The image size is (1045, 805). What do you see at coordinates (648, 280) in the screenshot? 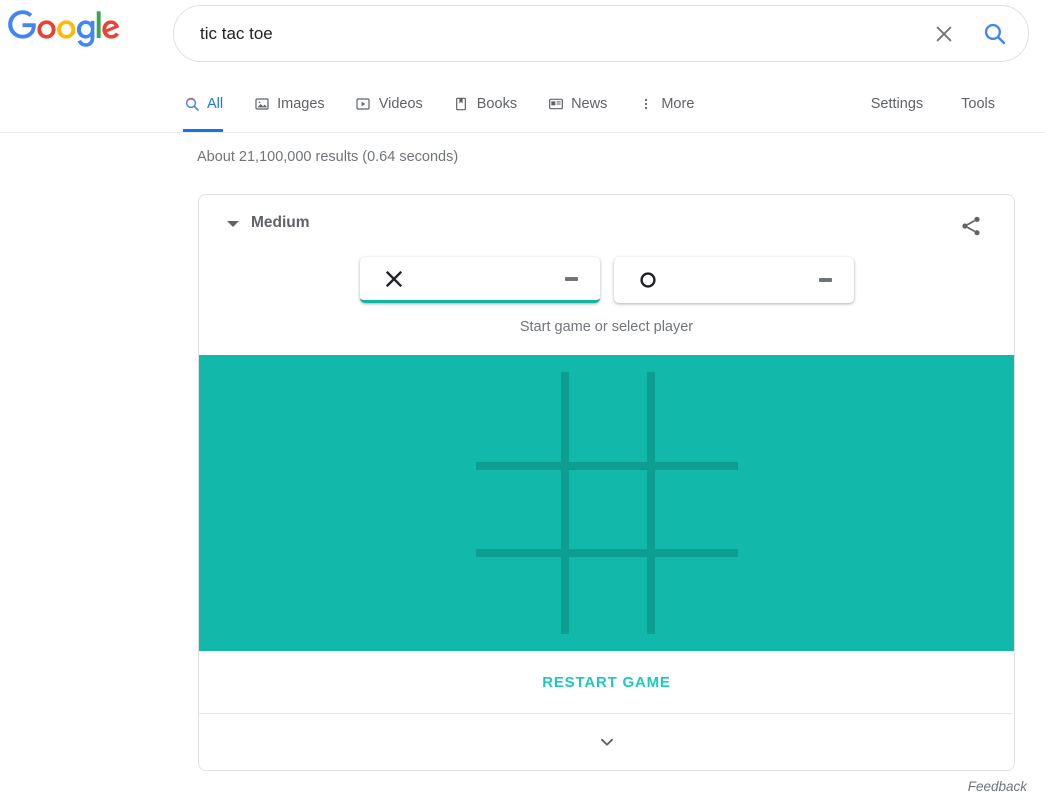
I see `o-mark-icon` at bounding box center [648, 280].